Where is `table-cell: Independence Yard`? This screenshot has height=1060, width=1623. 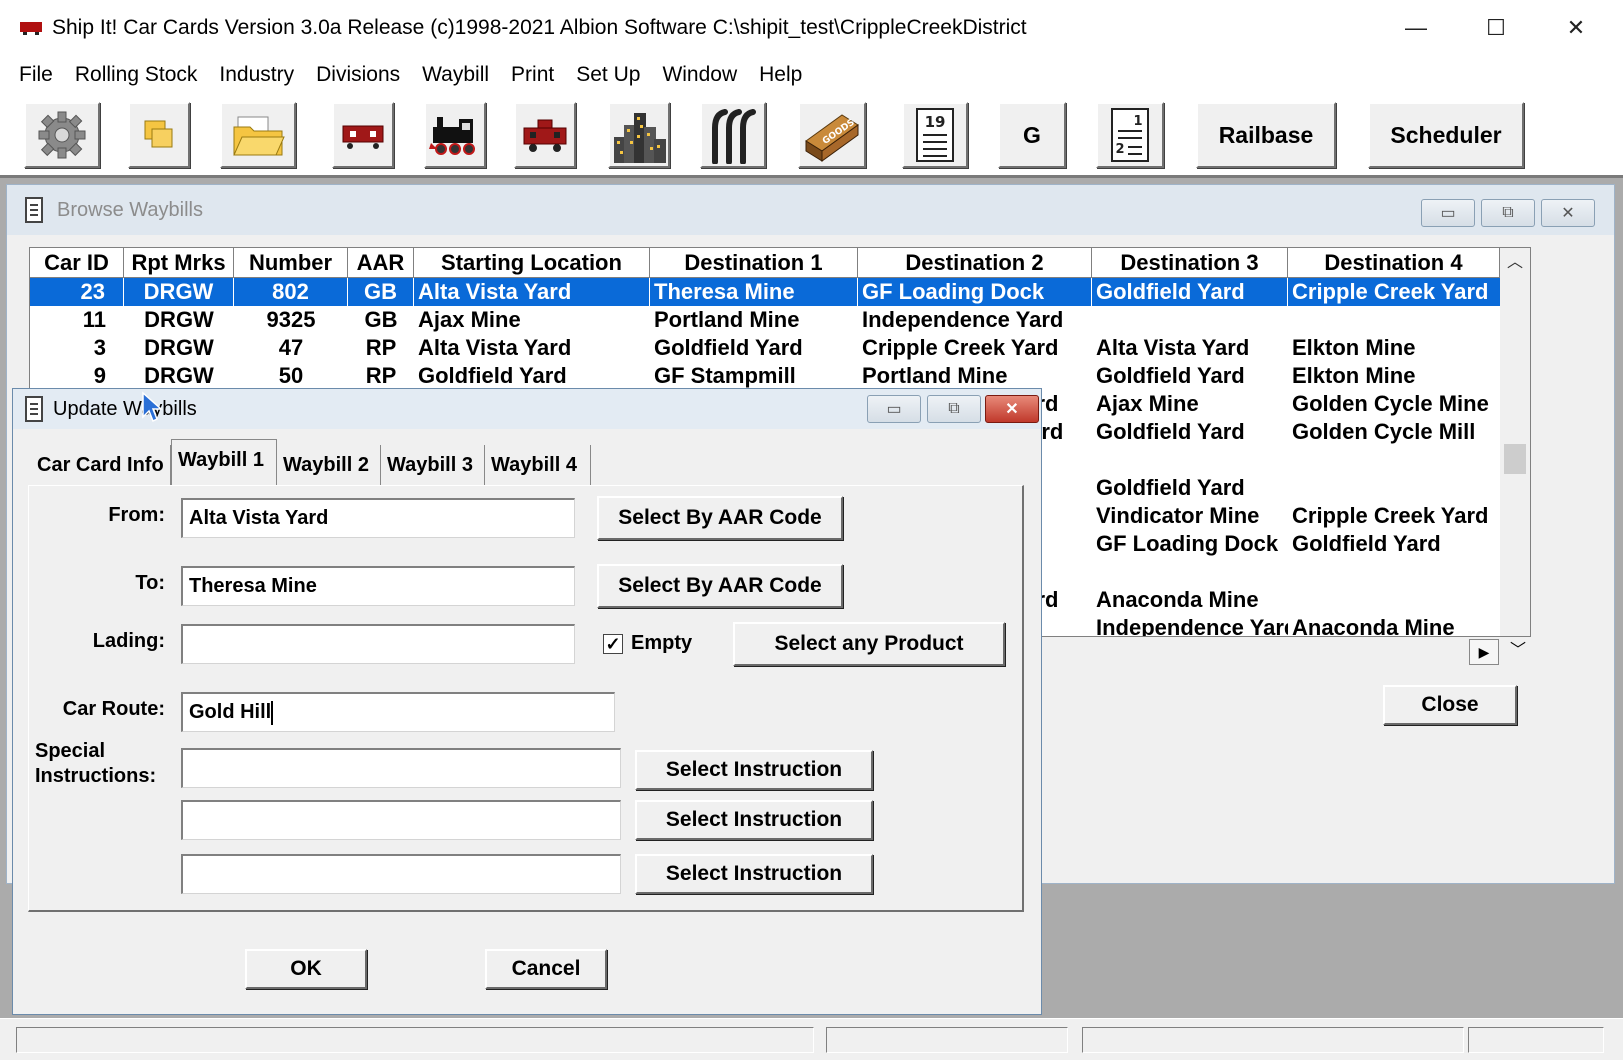 table-cell: Independence Yard is located at coordinates (1192, 626).